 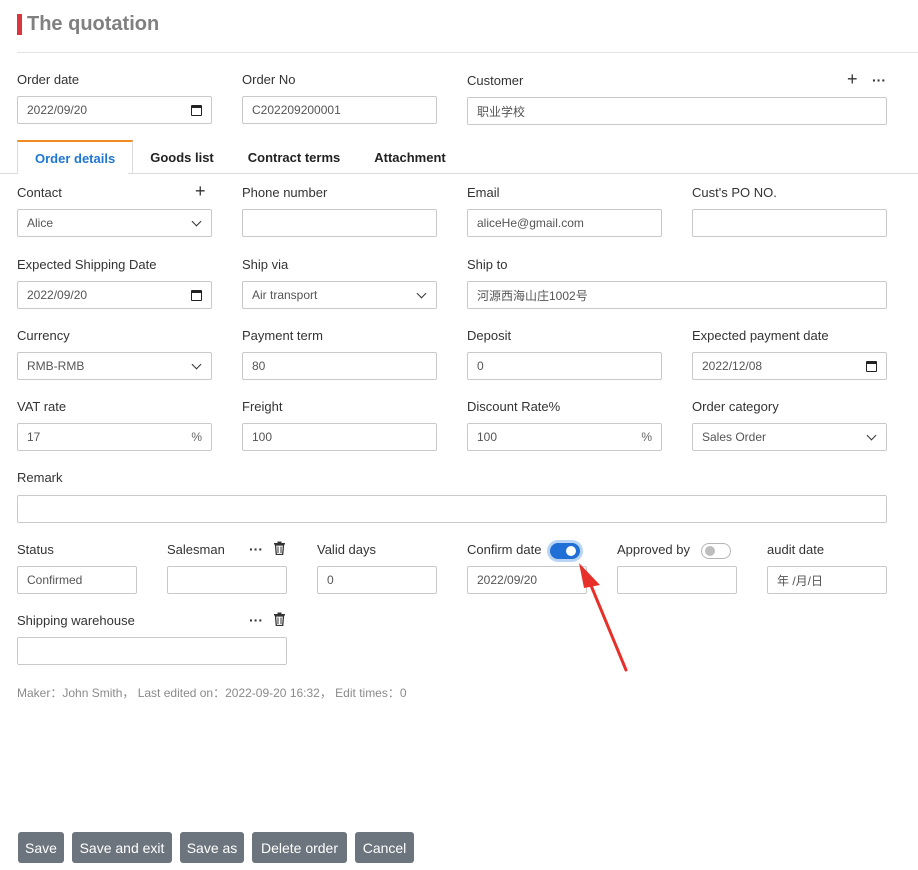 I want to click on order-no-label: Order No, so click(x=269, y=79).